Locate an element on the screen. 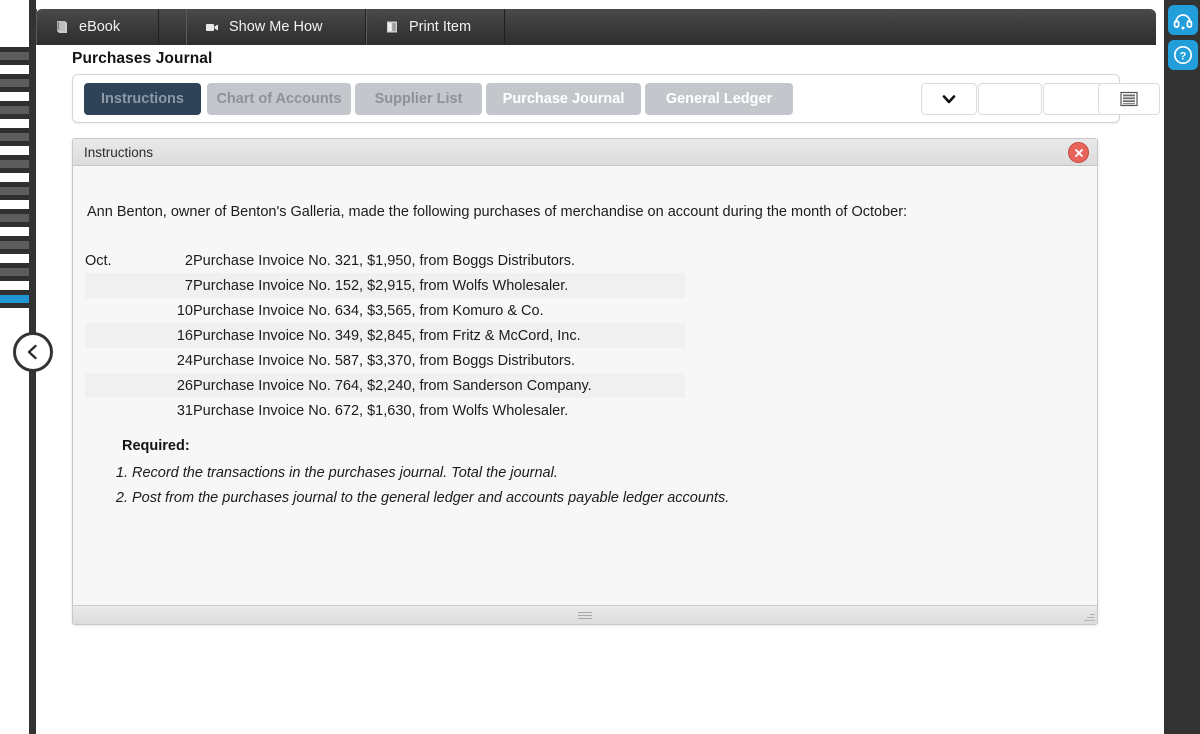  tab-label: Instructions is located at coordinates (142, 99).